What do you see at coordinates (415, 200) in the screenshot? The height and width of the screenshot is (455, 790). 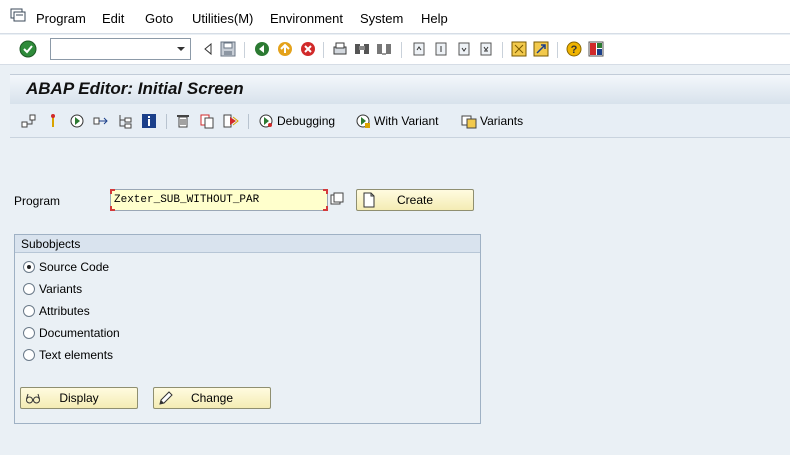 I see `create-button: Create` at bounding box center [415, 200].